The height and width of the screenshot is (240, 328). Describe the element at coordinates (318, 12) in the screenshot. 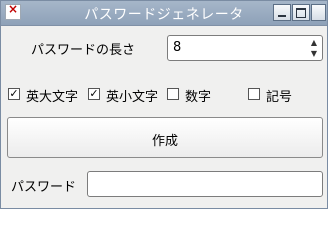

I see `close-button` at that location.